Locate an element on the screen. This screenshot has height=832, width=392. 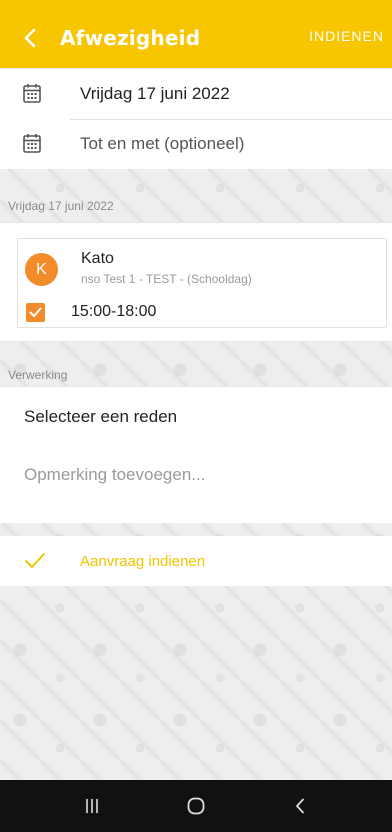
home-icon is located at coordinates (196, 806).